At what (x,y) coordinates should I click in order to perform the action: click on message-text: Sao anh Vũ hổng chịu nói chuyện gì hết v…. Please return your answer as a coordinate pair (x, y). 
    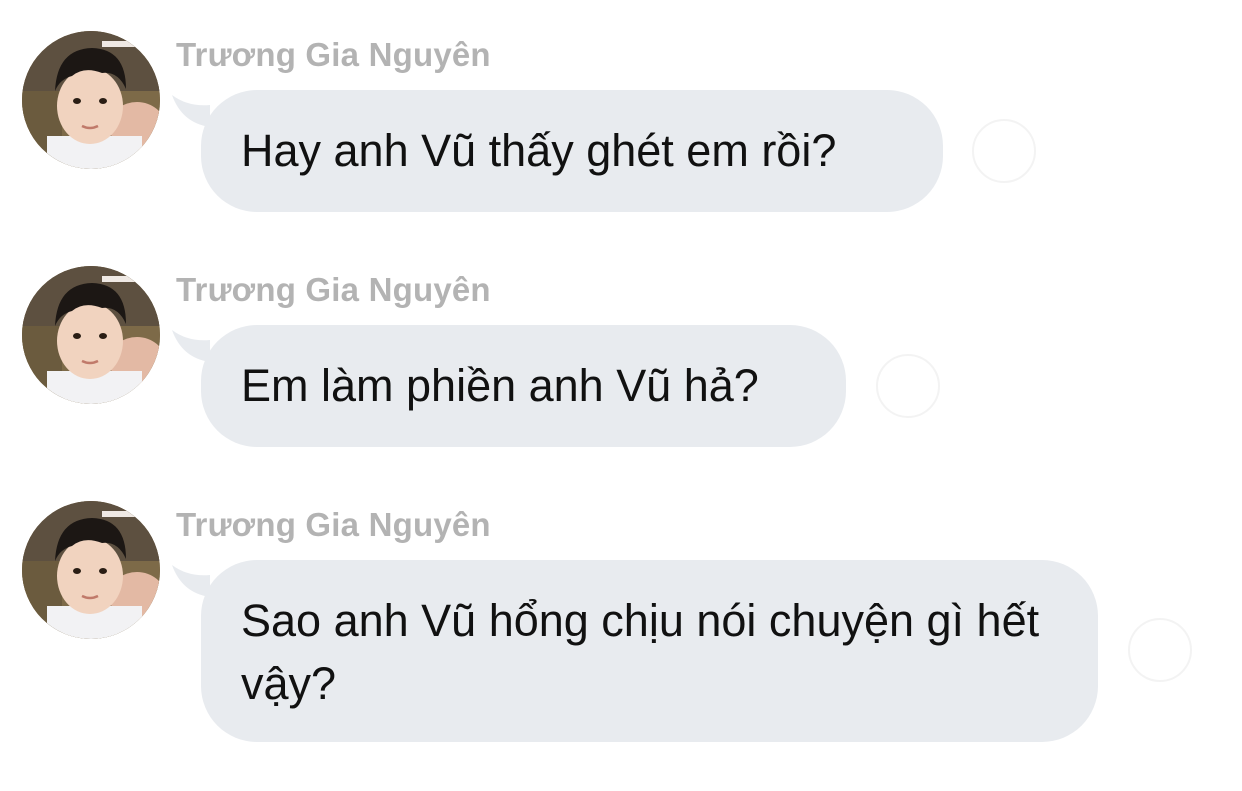
    Looking at the image, I should click on (640, 652).